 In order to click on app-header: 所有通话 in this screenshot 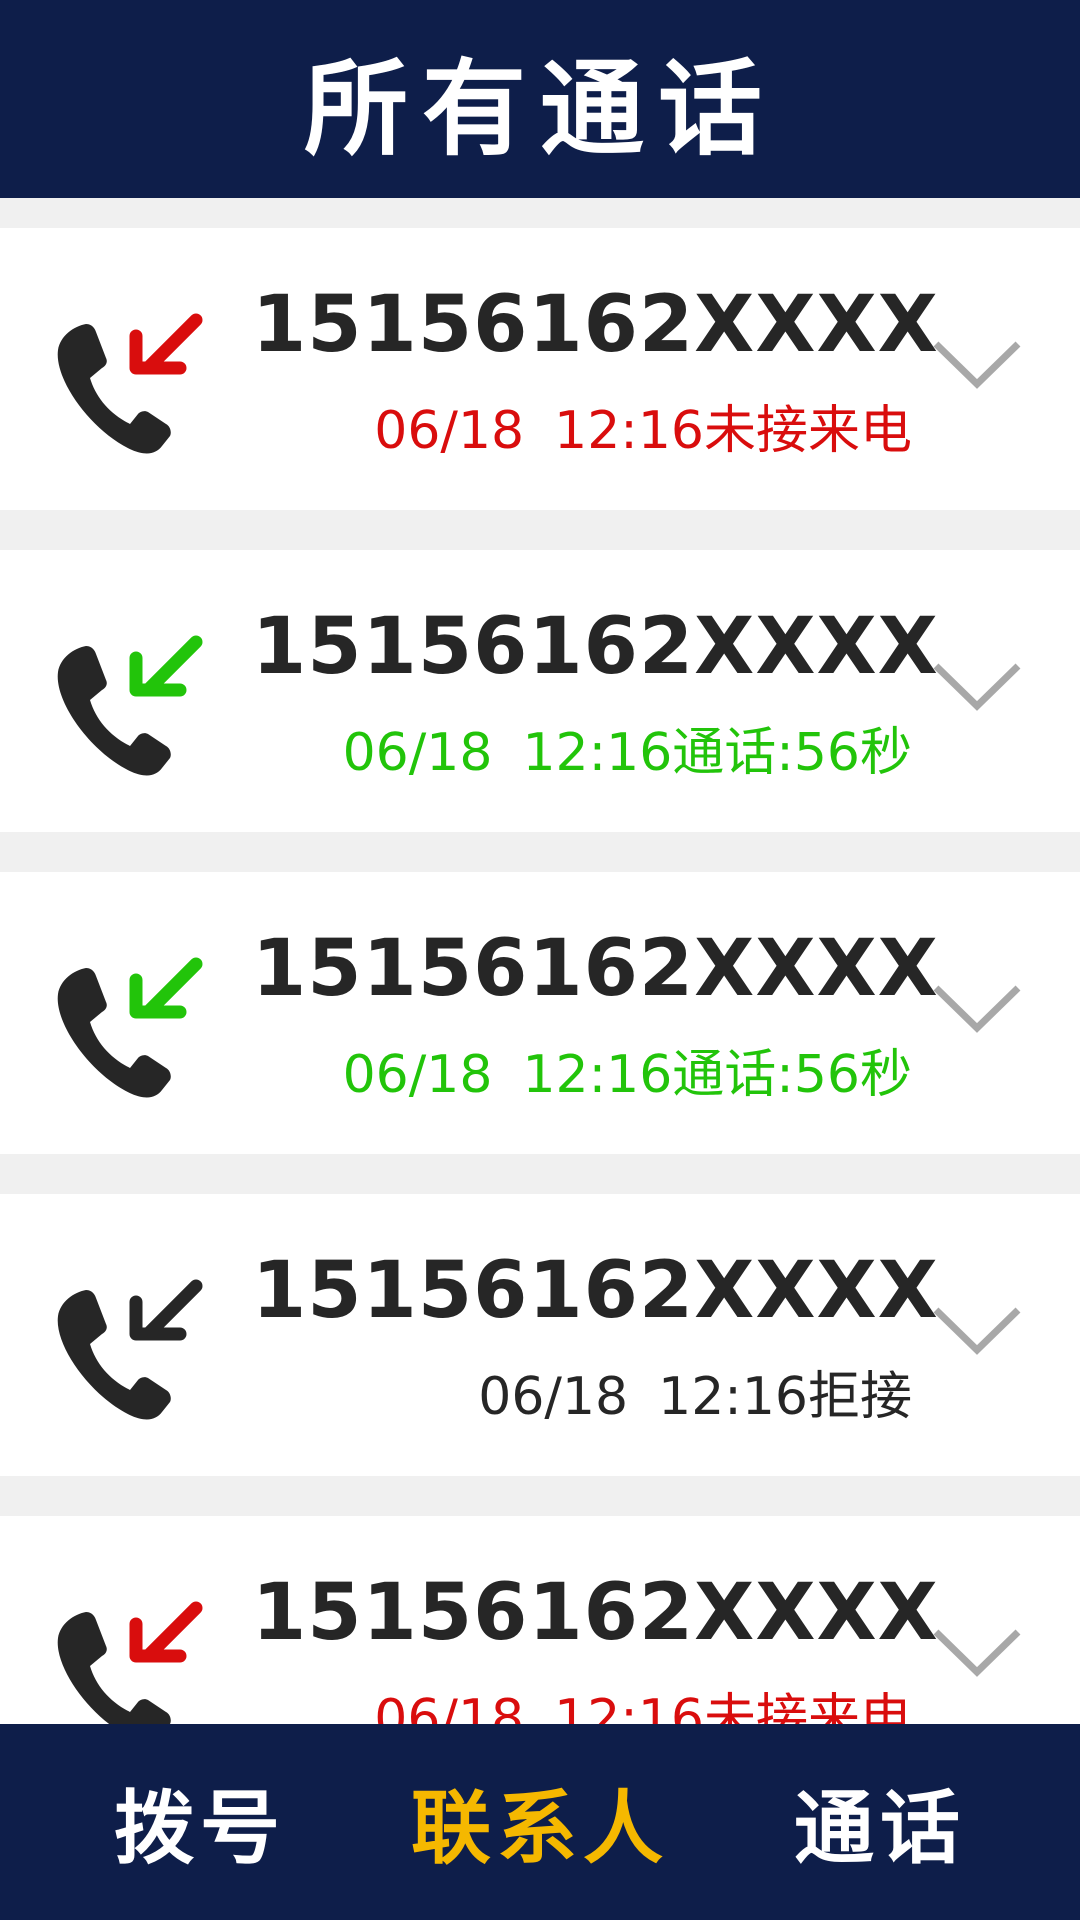, I will do `click(540, 99)`.